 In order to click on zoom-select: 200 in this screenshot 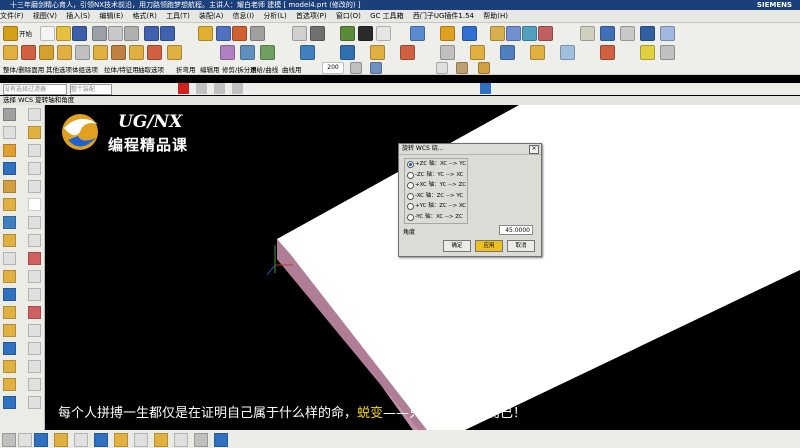, I will do `click(333, 68)`.